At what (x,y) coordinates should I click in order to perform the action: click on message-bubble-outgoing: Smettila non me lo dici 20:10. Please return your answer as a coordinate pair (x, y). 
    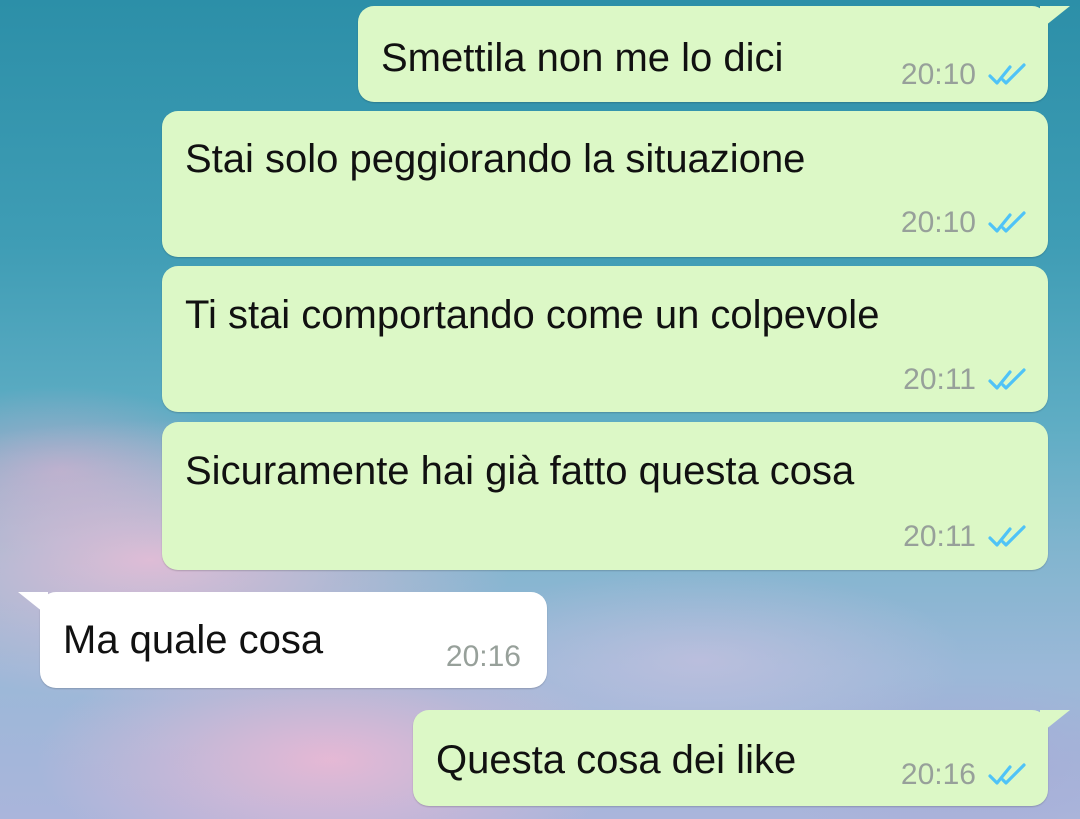
    Looking at the image, I should click on (714, 54).